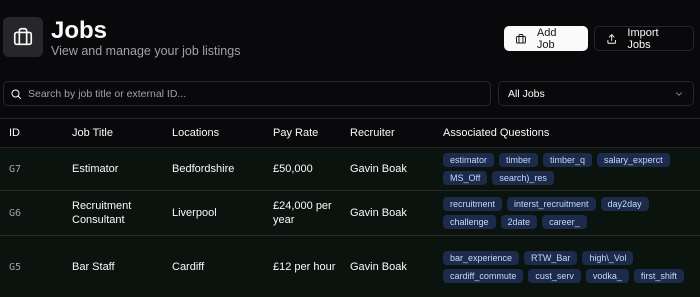  What do you see at coordinates (36, 267) in the screenshot?
I see `job-id-cell: G5` at bounding box center [36, 267].